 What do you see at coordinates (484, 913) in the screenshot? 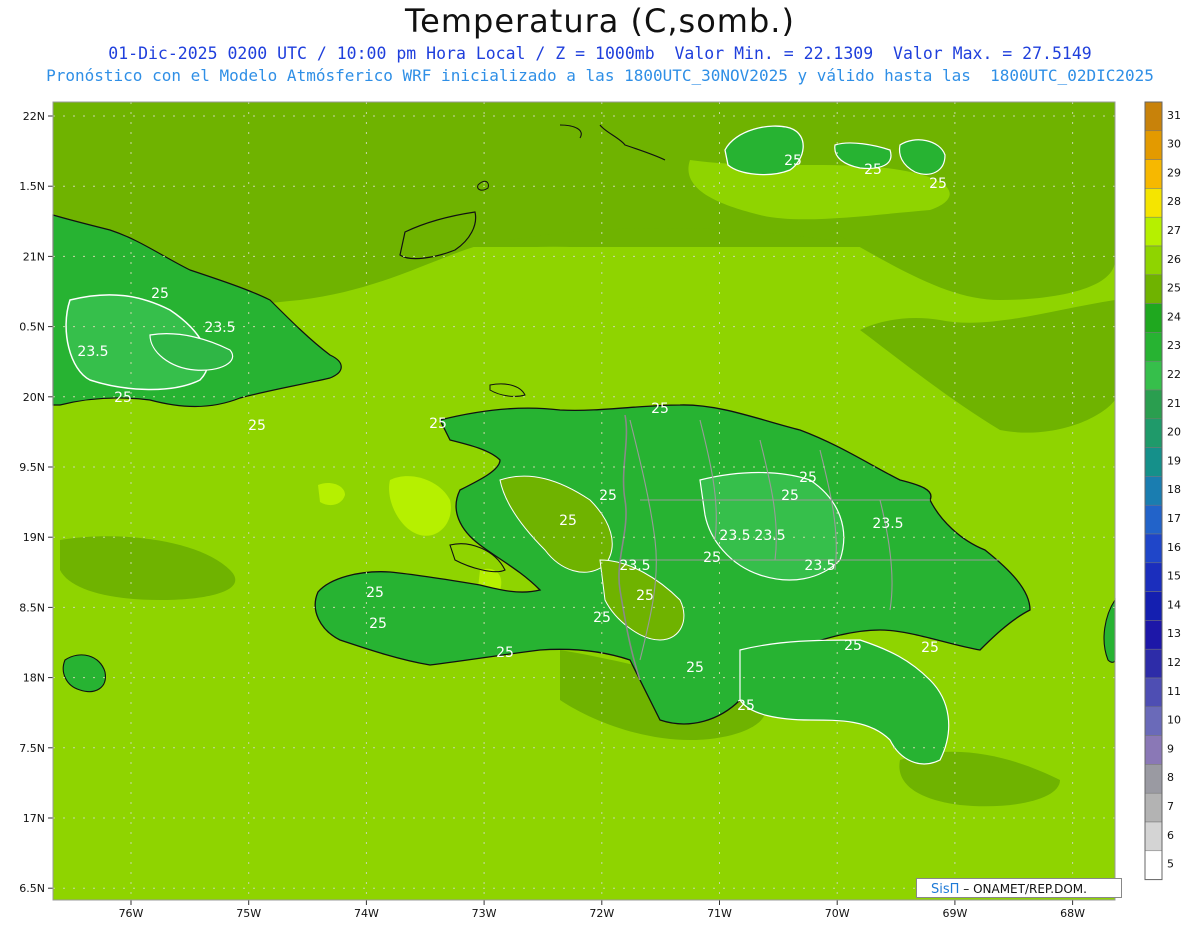
I see `lon-label: 73W` at bounding box center [484, 913].